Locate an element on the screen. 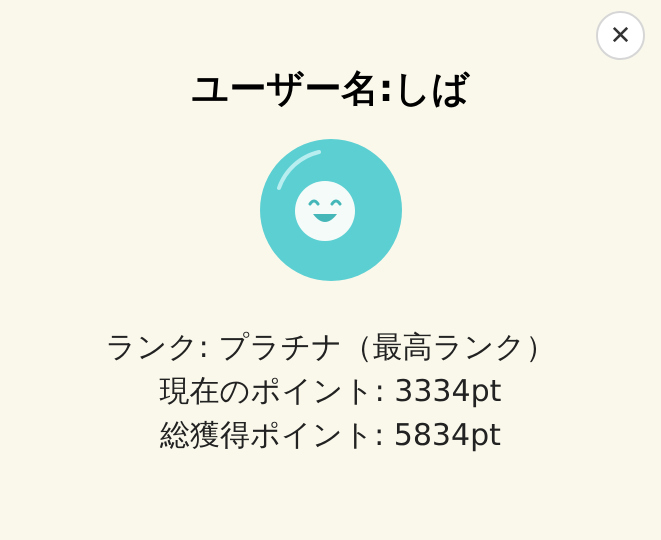 The width and height of the screenshot is (661, 540). smiley-face-icon is located at coordinates (330, 210).